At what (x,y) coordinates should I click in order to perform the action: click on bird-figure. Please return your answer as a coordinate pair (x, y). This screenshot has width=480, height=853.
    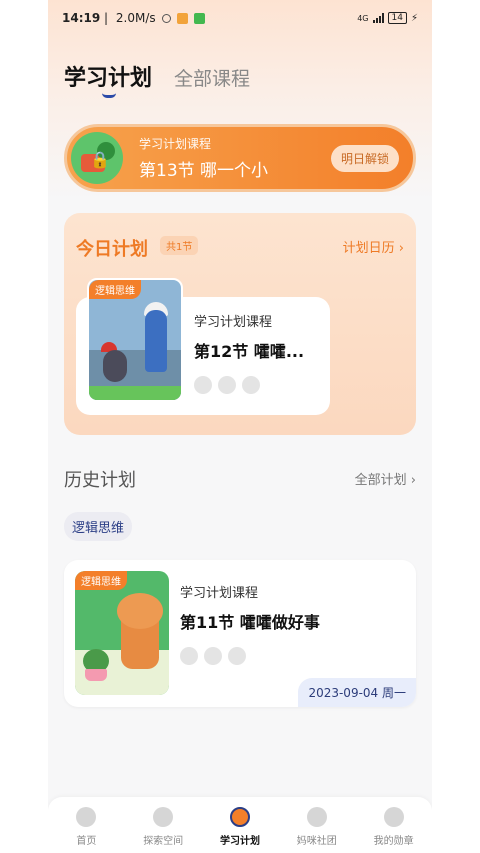
    Looking at the image, I should click on (115, 366).